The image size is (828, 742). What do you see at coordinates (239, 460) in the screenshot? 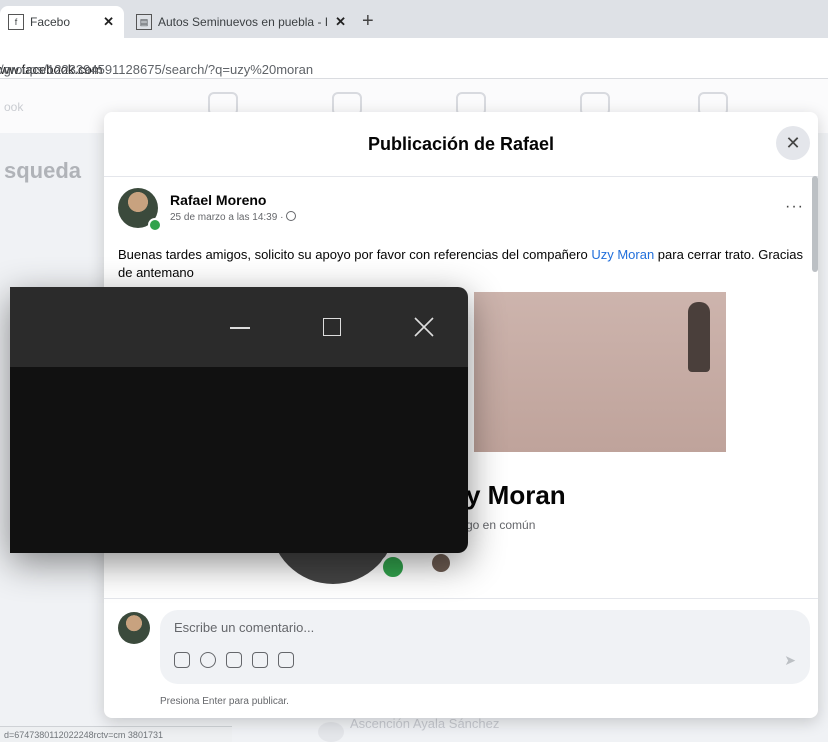
I see `window-content` at bounding box center [239, 460].